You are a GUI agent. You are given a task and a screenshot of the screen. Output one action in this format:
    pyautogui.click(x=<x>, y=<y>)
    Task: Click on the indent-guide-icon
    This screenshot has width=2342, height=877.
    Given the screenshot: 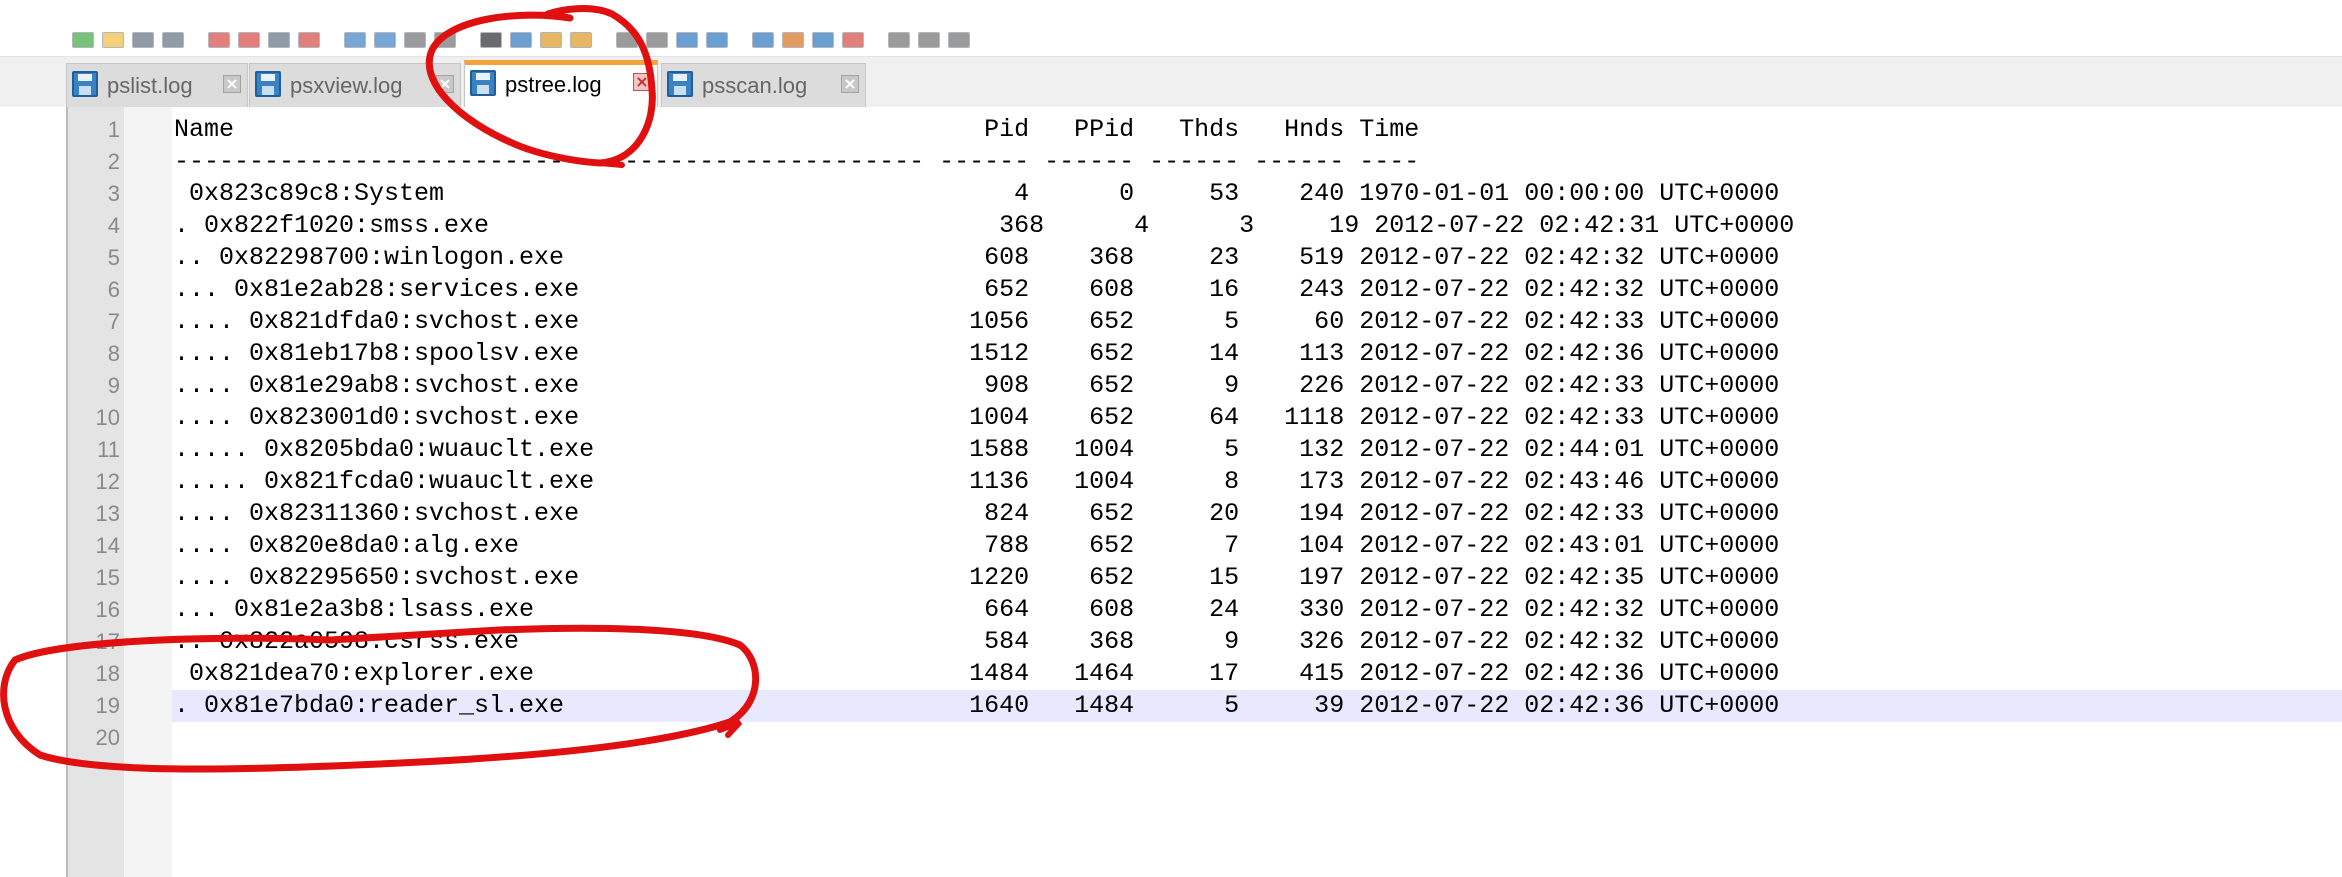 What is the action you would take?
    pyautogui.click(x=717, y=40)
    